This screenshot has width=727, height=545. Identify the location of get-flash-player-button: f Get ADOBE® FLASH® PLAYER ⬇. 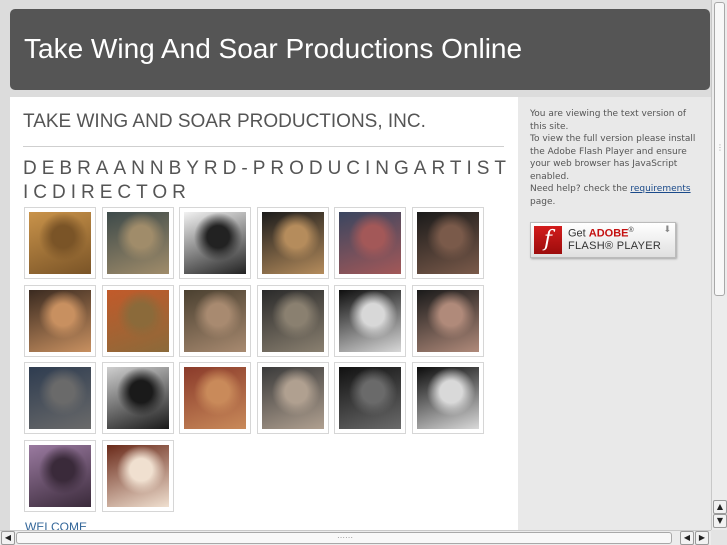
(603, 240).